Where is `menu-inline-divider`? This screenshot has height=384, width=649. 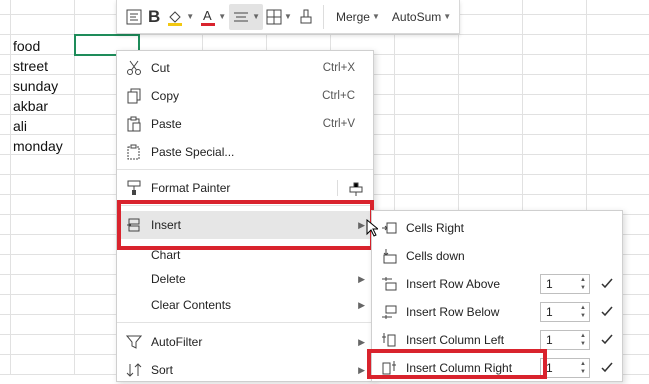
menu-inline-divider is located at coordinates (337, 188).